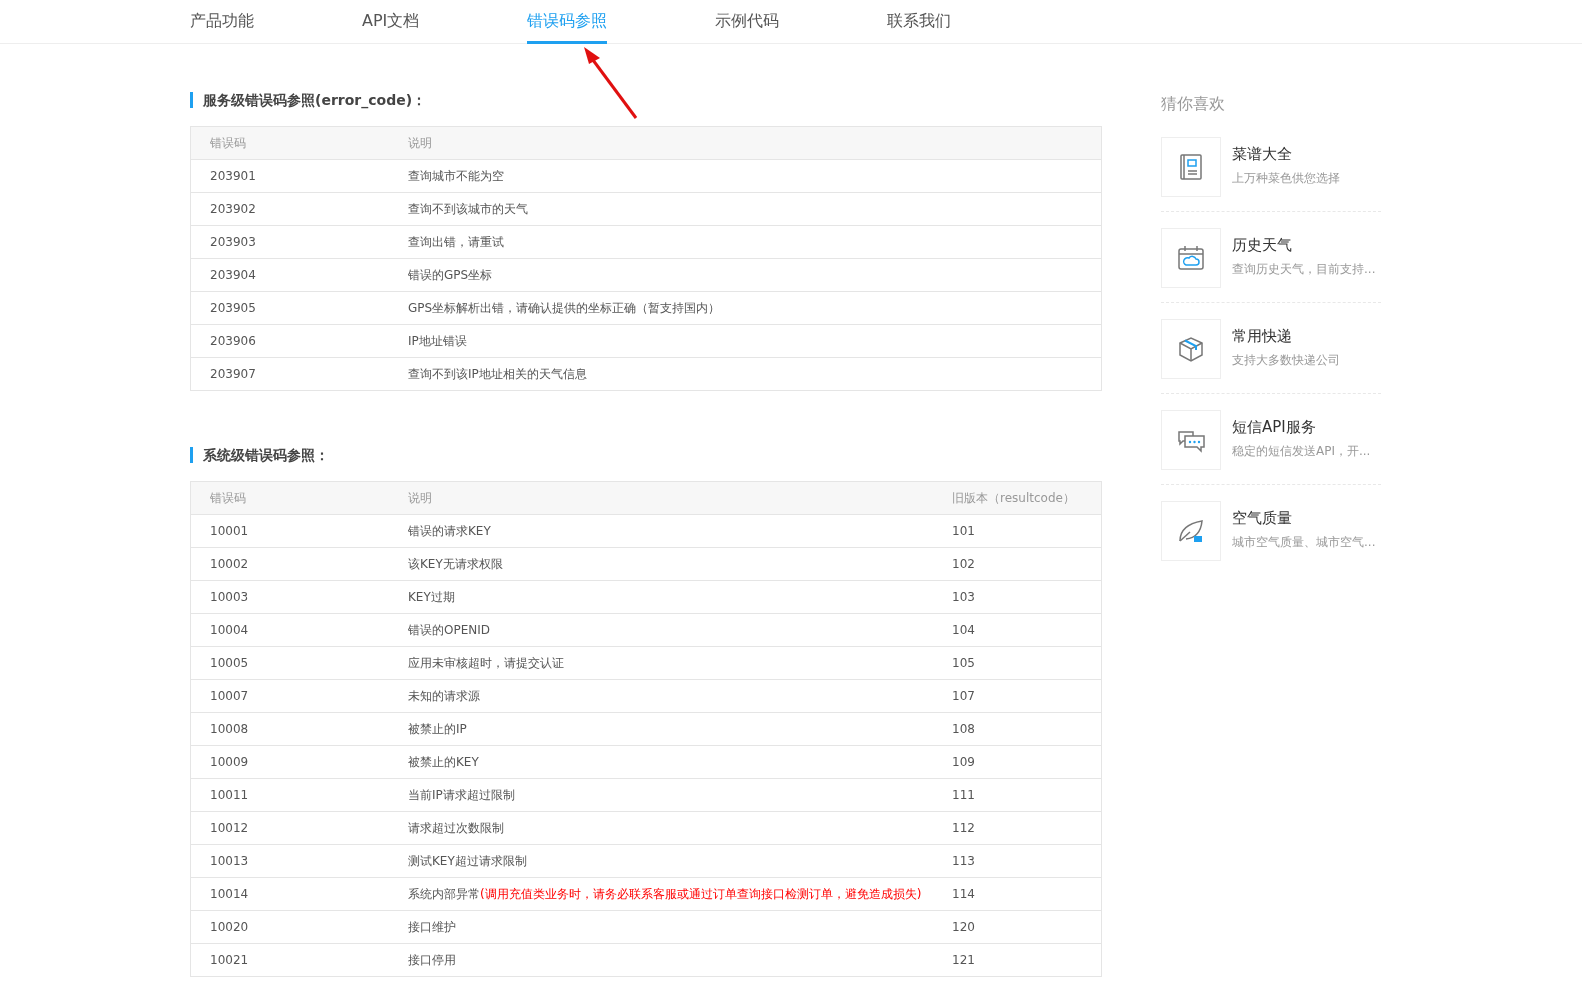 This screenshot has height=990, width=1582. Describe the element at coordinates (665, 894) in the screenshot. I see `table-cell-text: 系统内部异常(调用充值类业务时，请务必联系客服或通过订单查询接口检测订单，避免造成损失)` at that location.